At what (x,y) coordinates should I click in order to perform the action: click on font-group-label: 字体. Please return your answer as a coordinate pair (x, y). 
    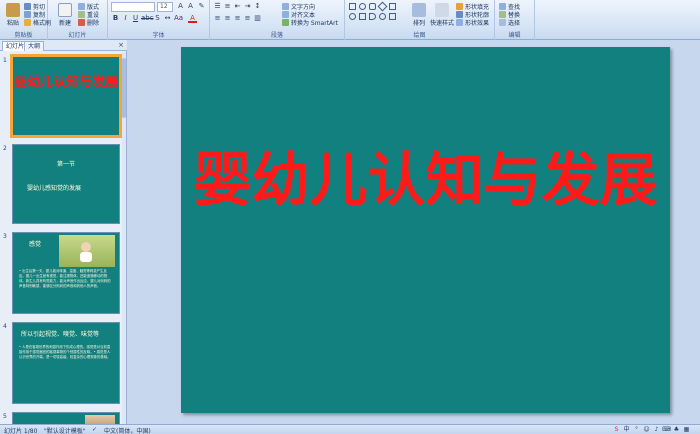
    Looking at the image, I should click on (158, 35).